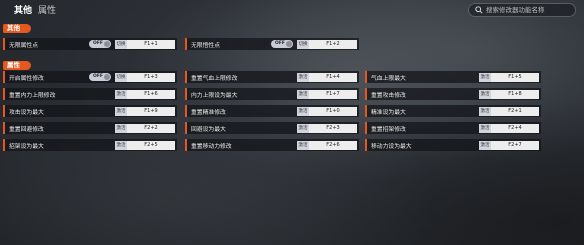  What do you see at coordinates (333, 111) in the screenshot?
I see `hotkey-box: F1+0` at bounding box center [333, 111].